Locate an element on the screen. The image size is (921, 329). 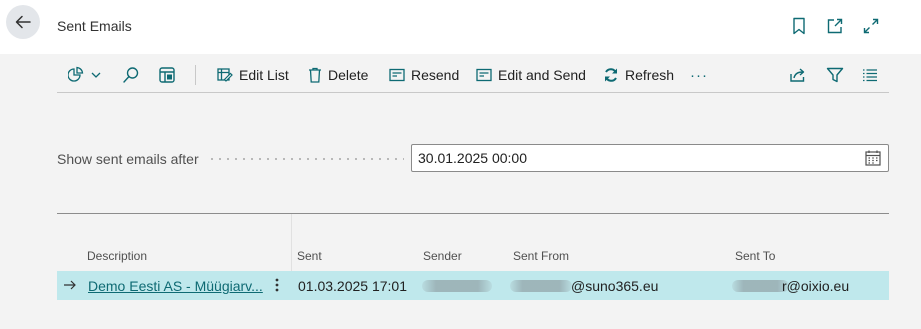
resend-label: Resend is located at coordinates (435, 75).